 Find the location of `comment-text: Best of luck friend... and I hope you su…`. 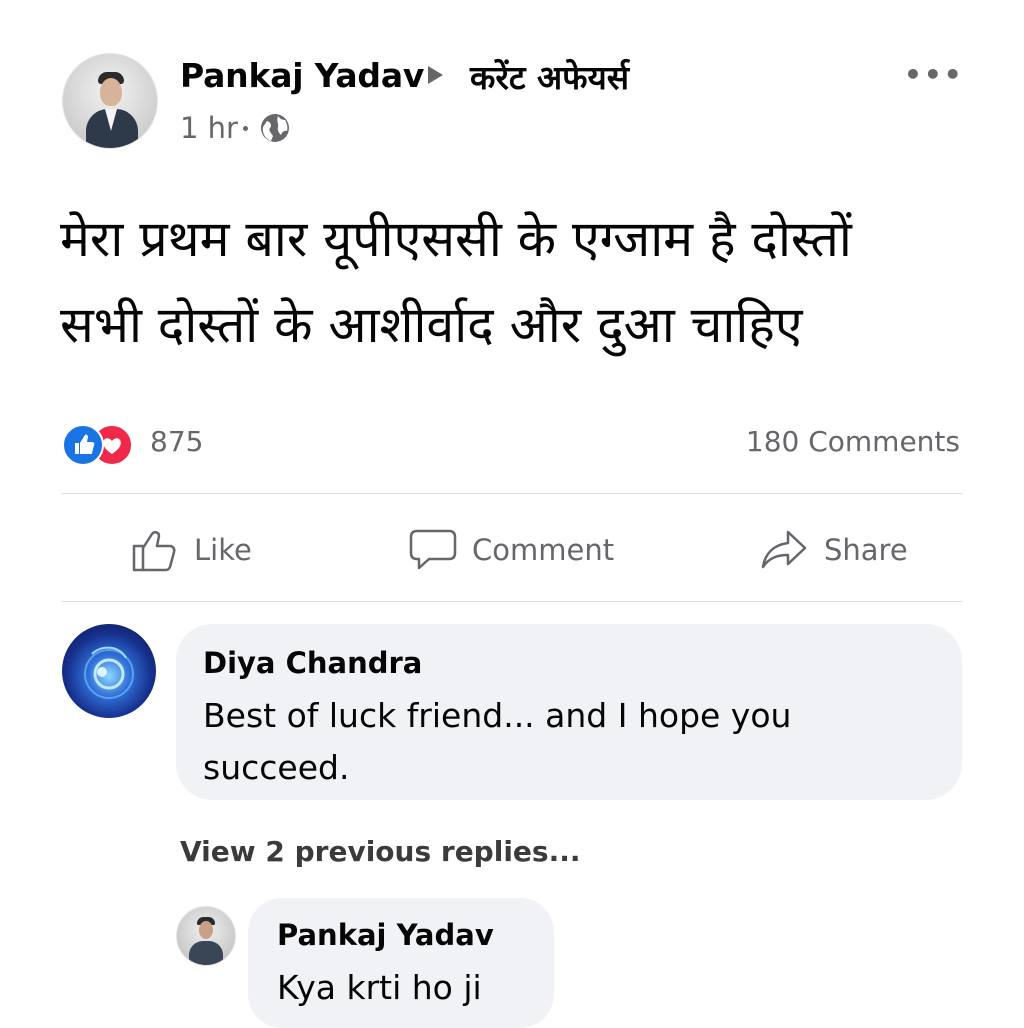

comment-text: Best of luck friend... and I hope you su… is located at coordinates (497, 741).